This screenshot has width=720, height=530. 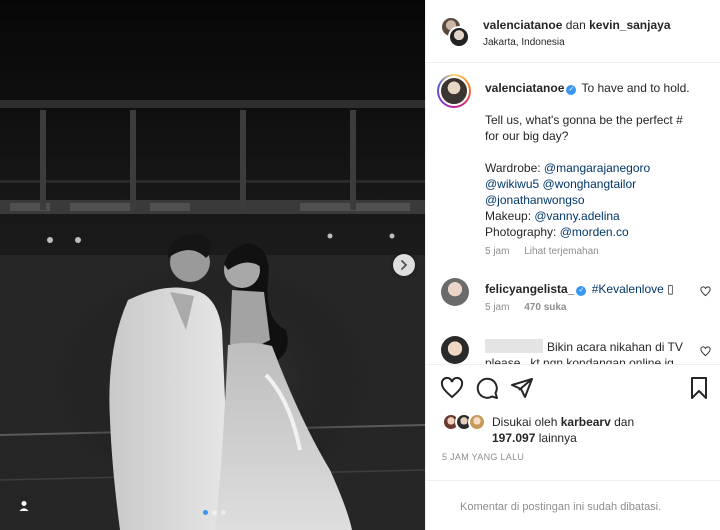 I want to click on coauthor-username: kevin_sanjaya, so click(x=629, y=25).